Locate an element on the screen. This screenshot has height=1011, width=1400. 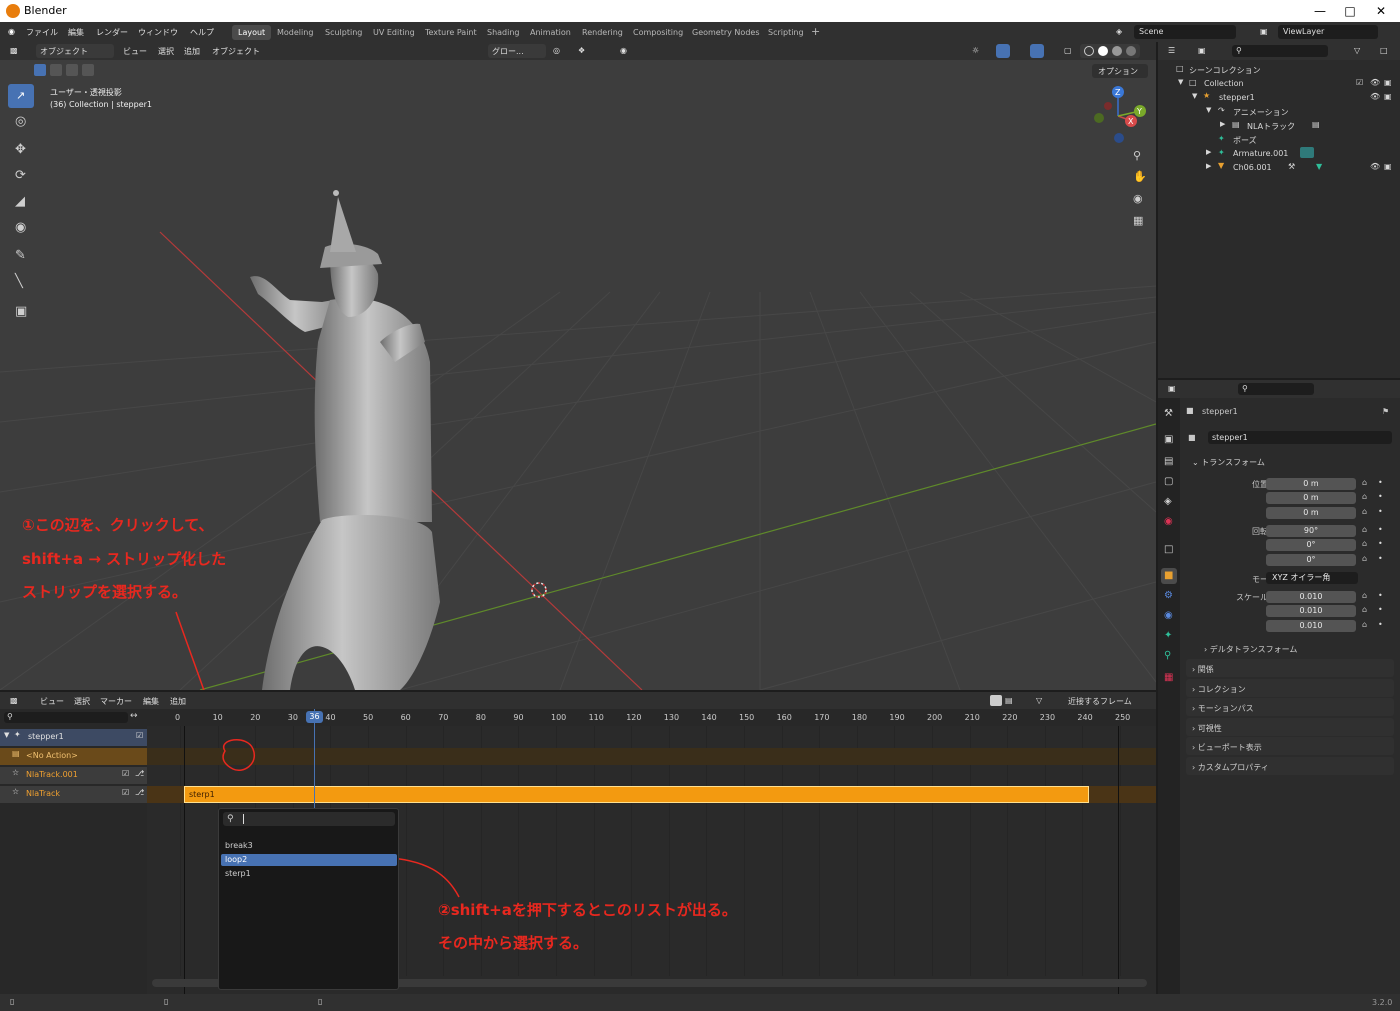
world-tab-icon: ◉ is located at coordinates (1168, 521).